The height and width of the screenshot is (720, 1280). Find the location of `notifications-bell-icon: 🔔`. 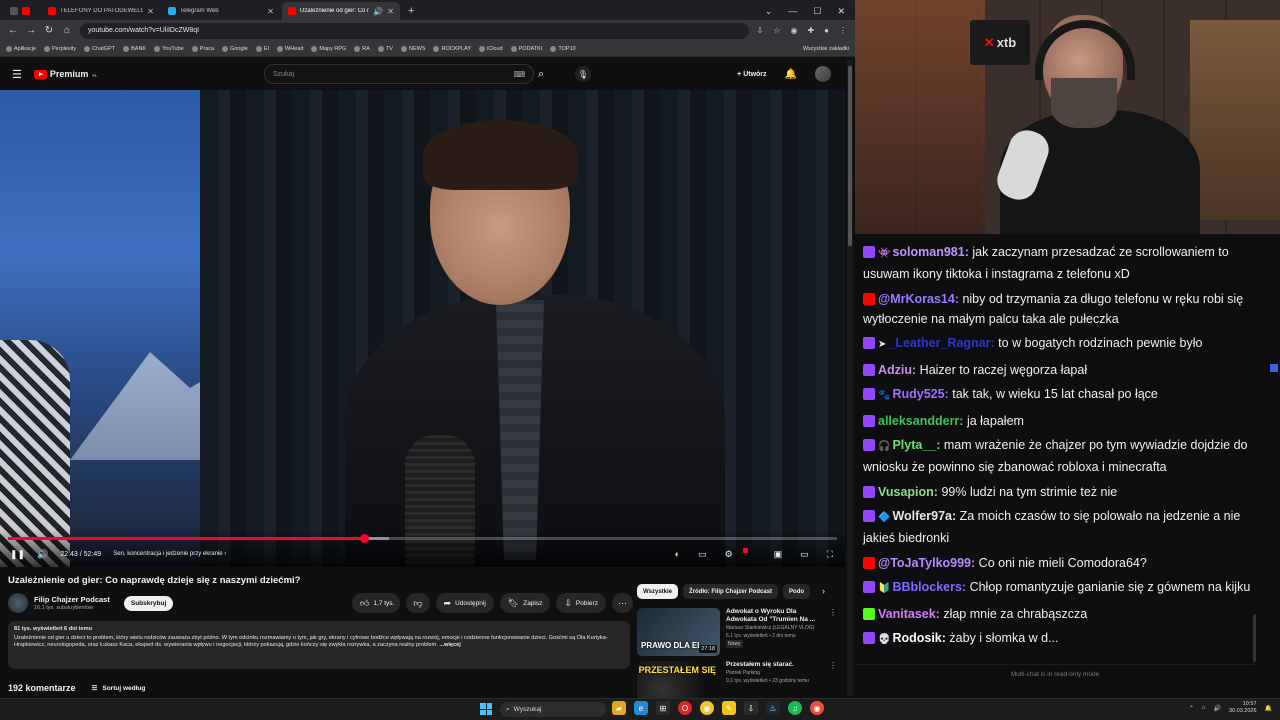

notifications-bell-icon: 🔔 is located at coordinates (791, 74).